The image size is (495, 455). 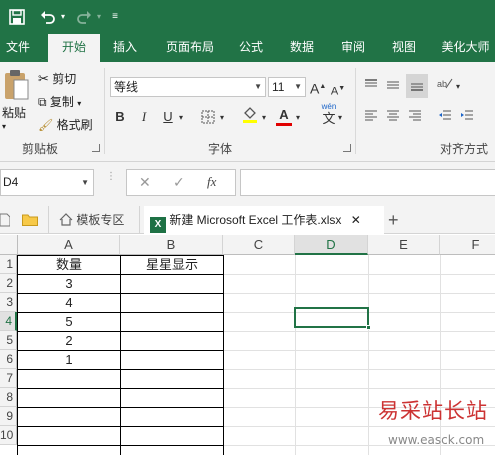 I want to click on tab-view: 视图, so click(x=404, y=48).